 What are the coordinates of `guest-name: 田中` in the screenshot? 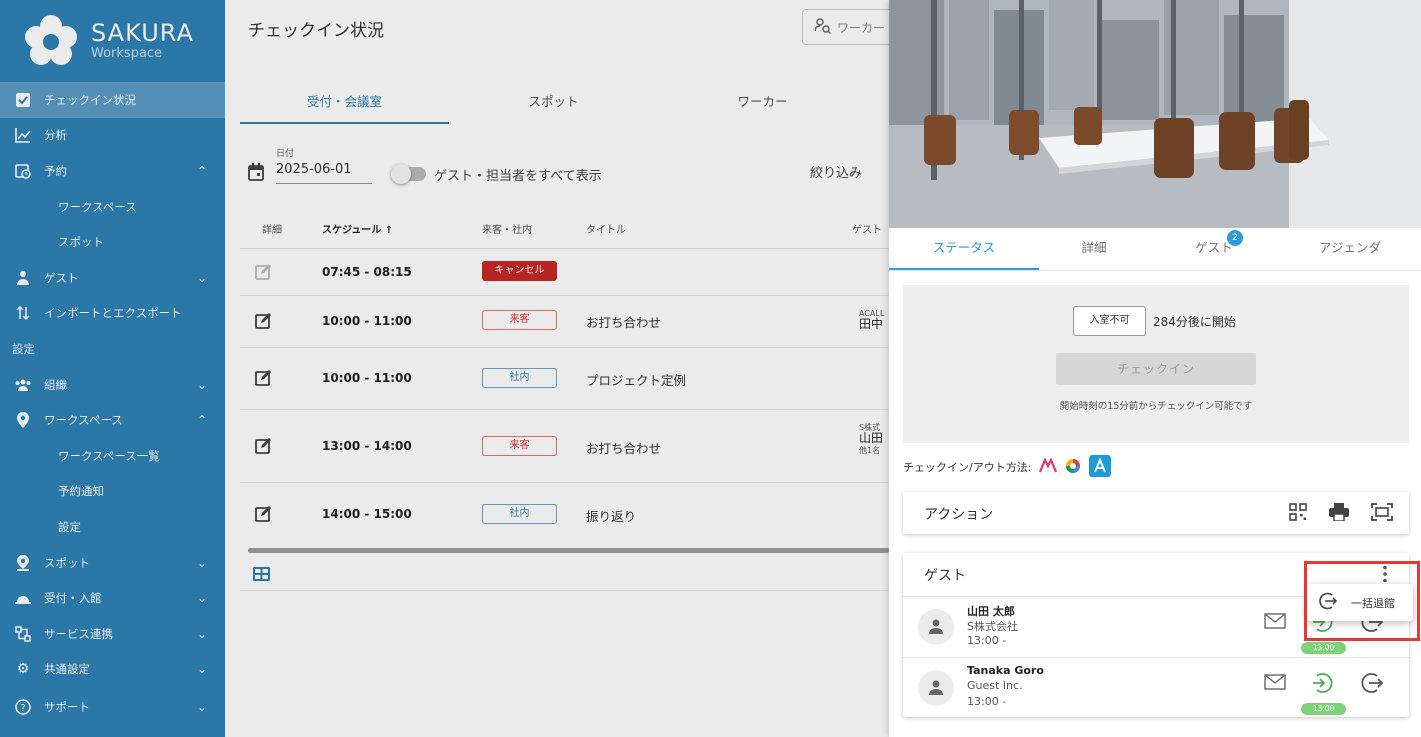 It's located at (871, 324).